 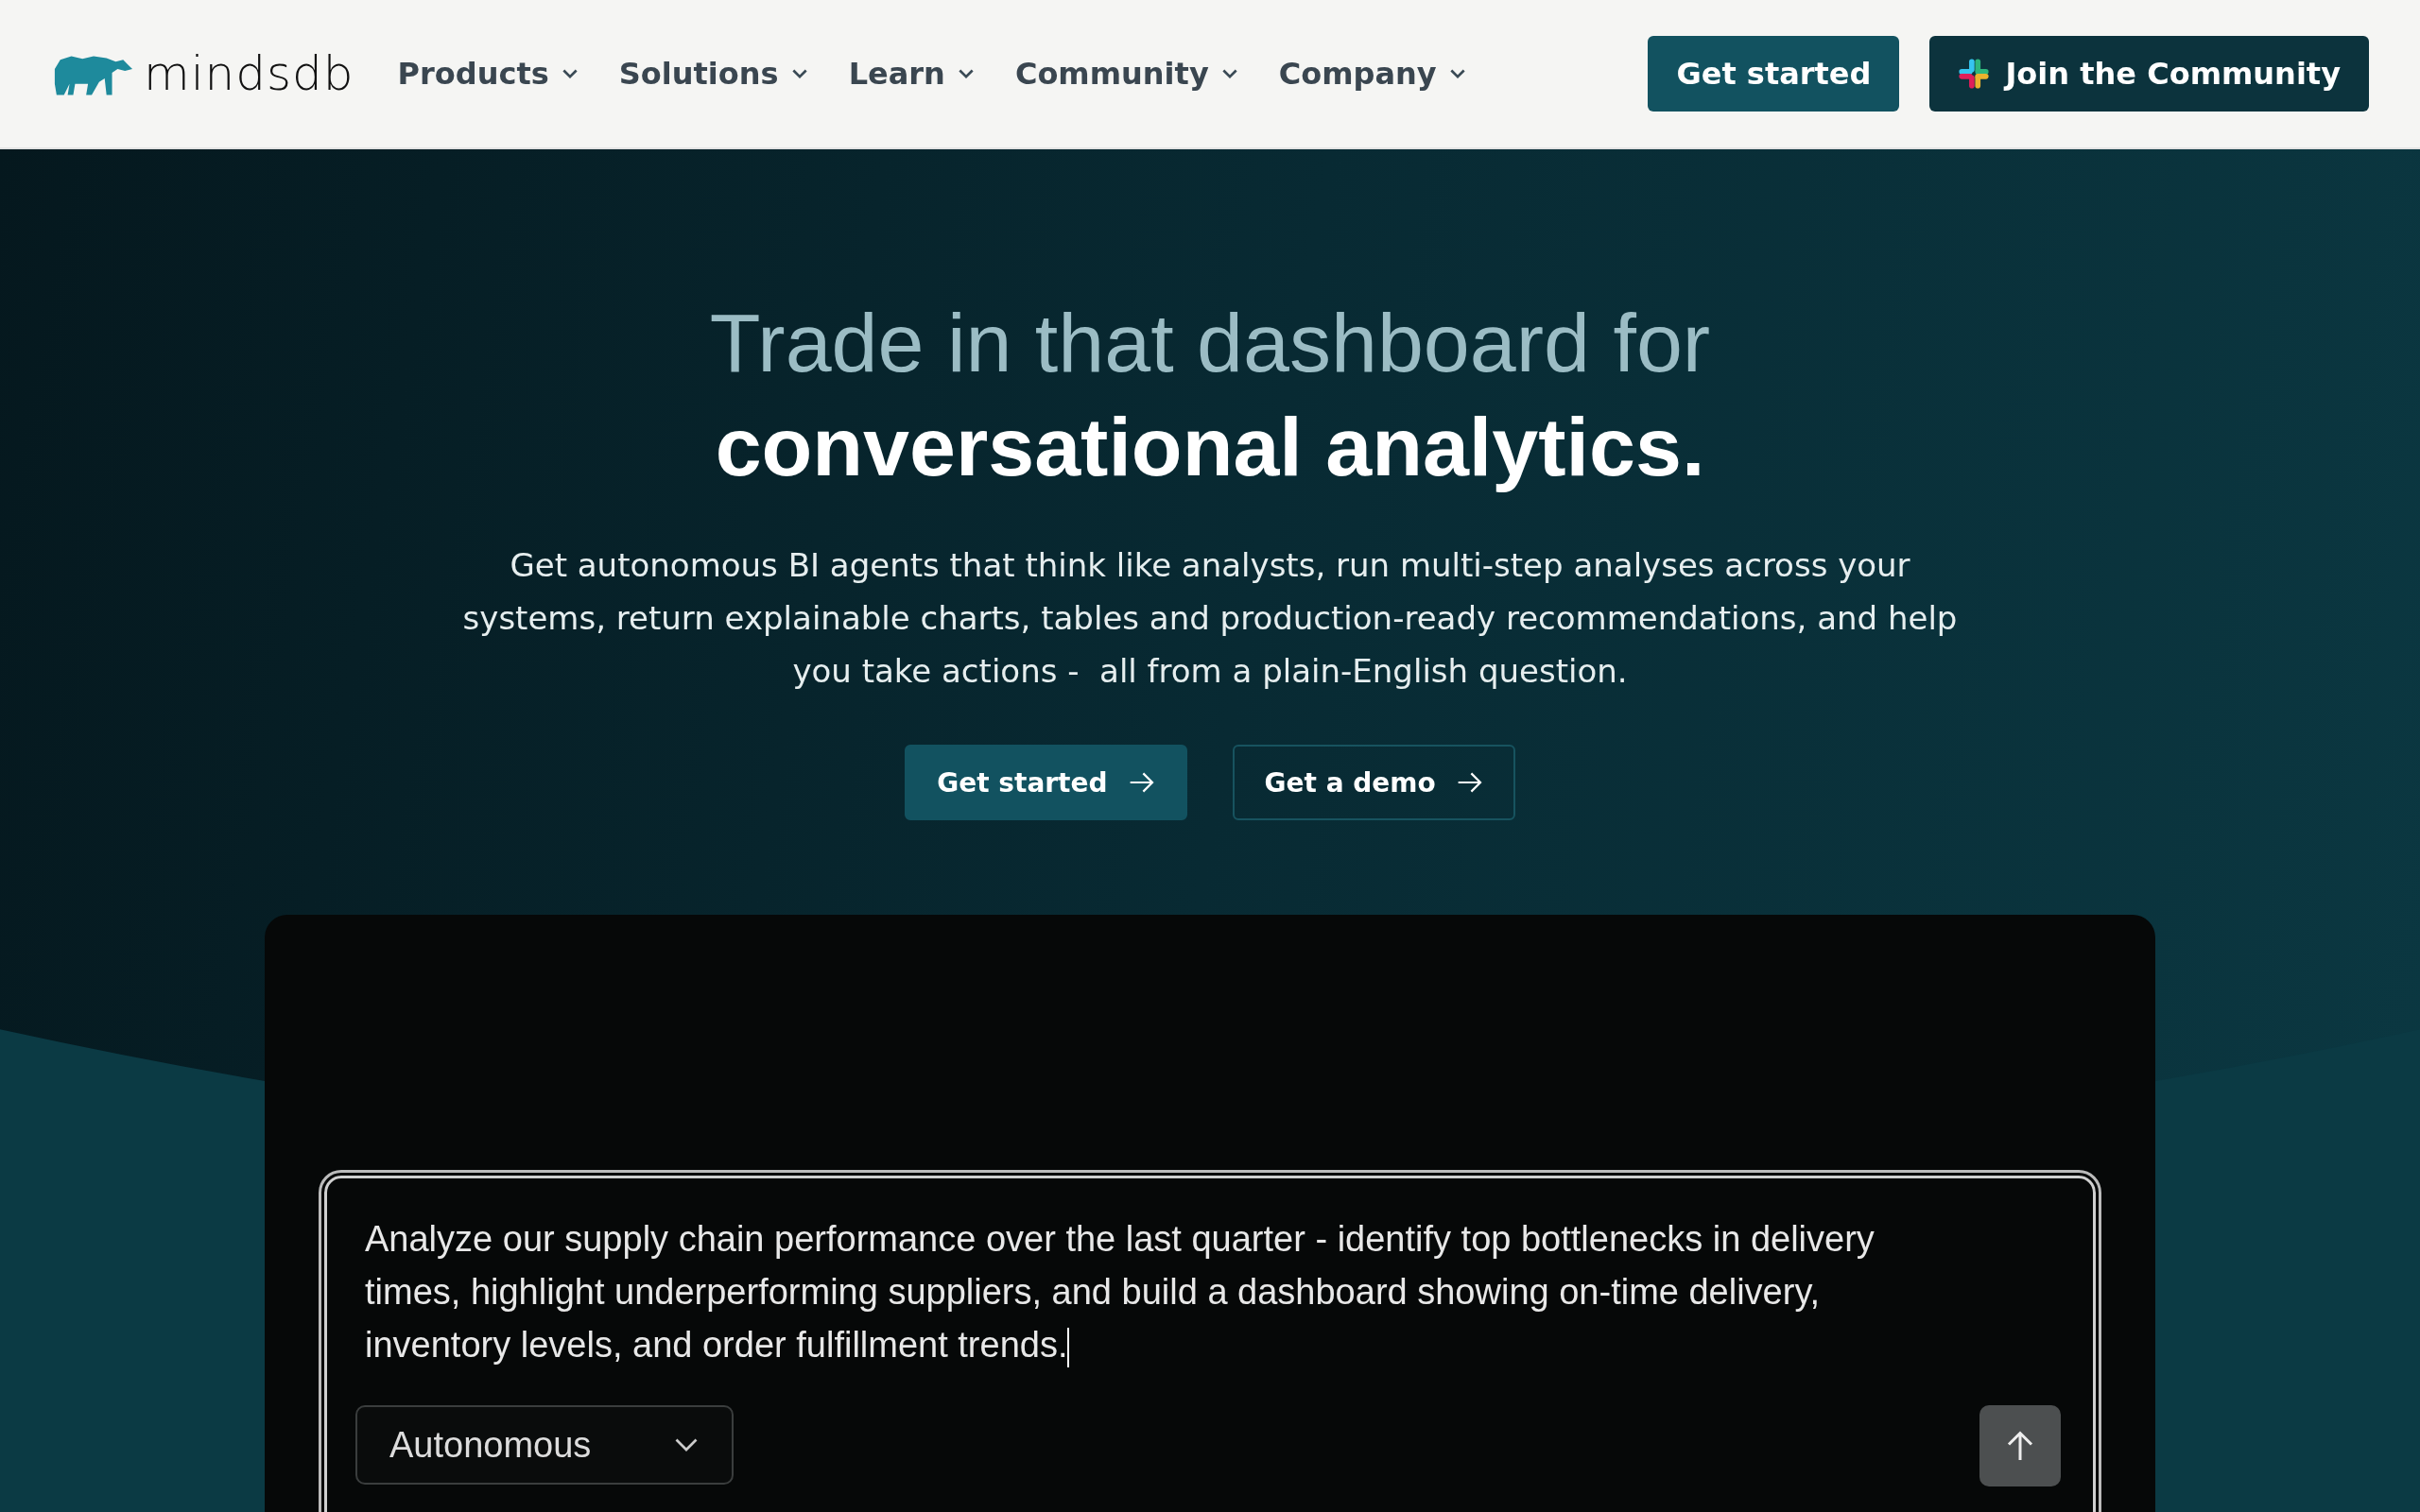 I want to click on hero-title-emphasis: conversational analytics., so click(x=1210, y=447).